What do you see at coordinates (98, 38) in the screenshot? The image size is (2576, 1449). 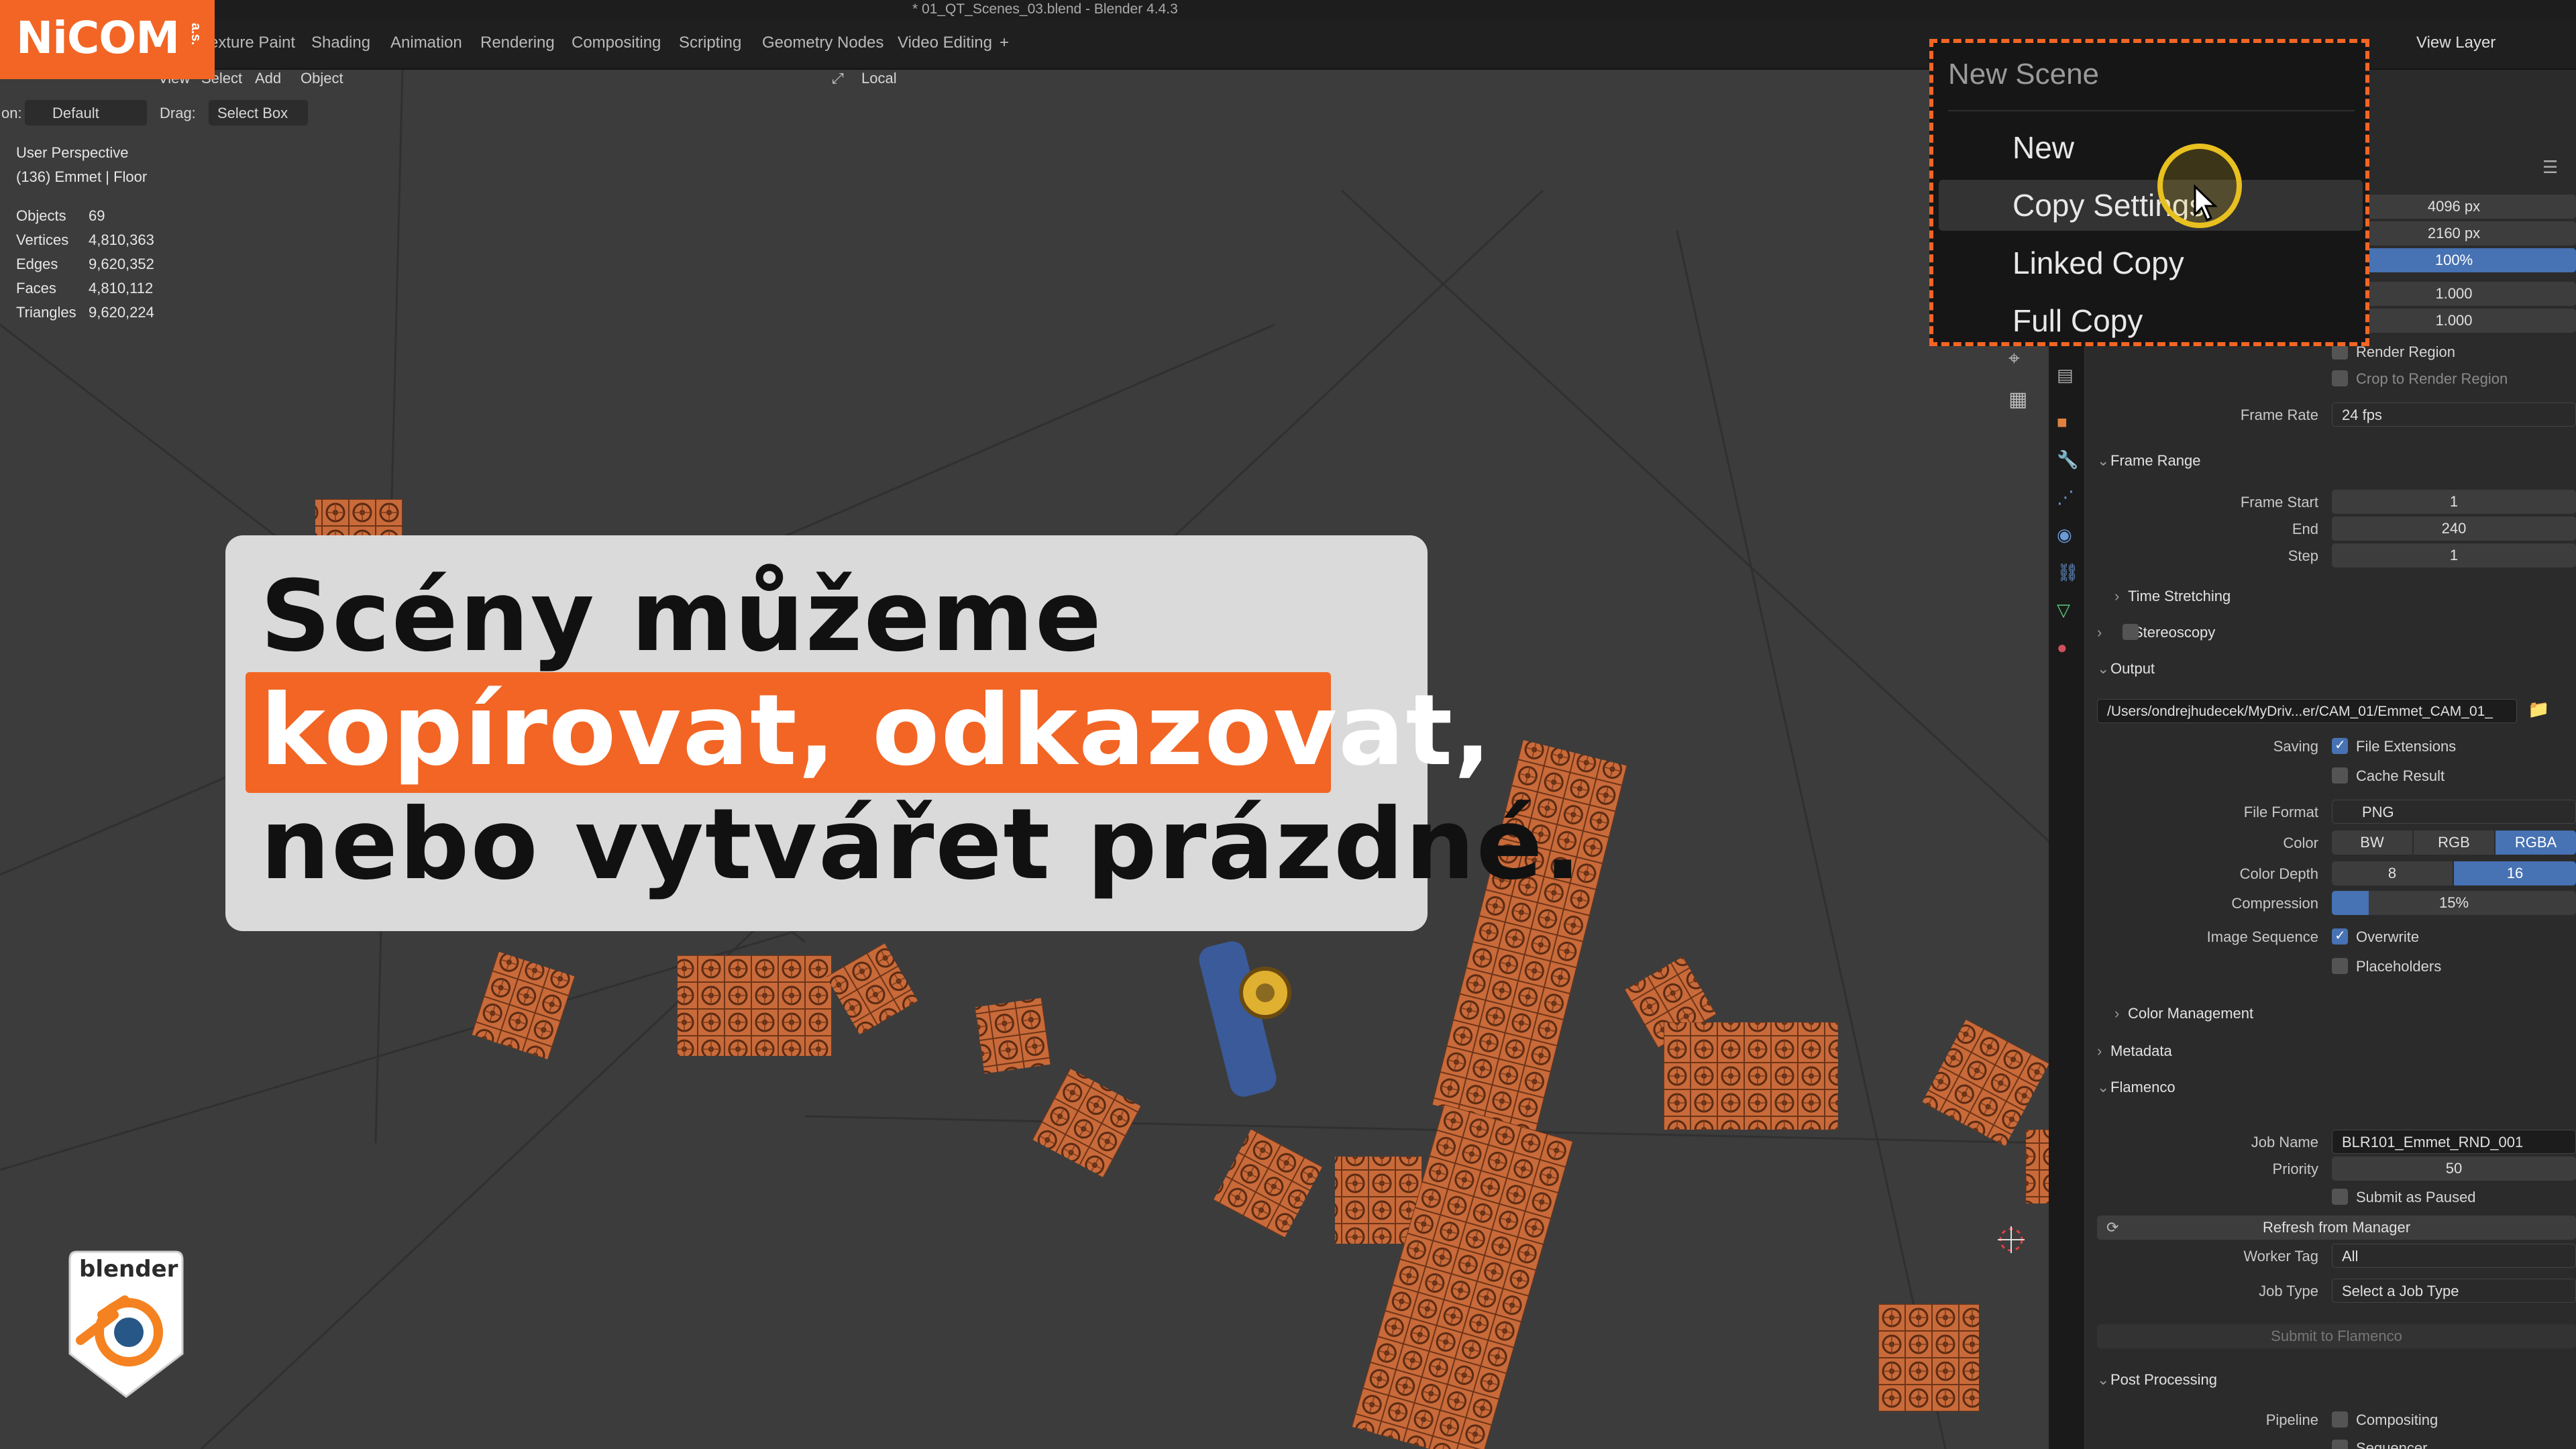 I see `brand-name: NiCOM` at bounding box center [98, 38].